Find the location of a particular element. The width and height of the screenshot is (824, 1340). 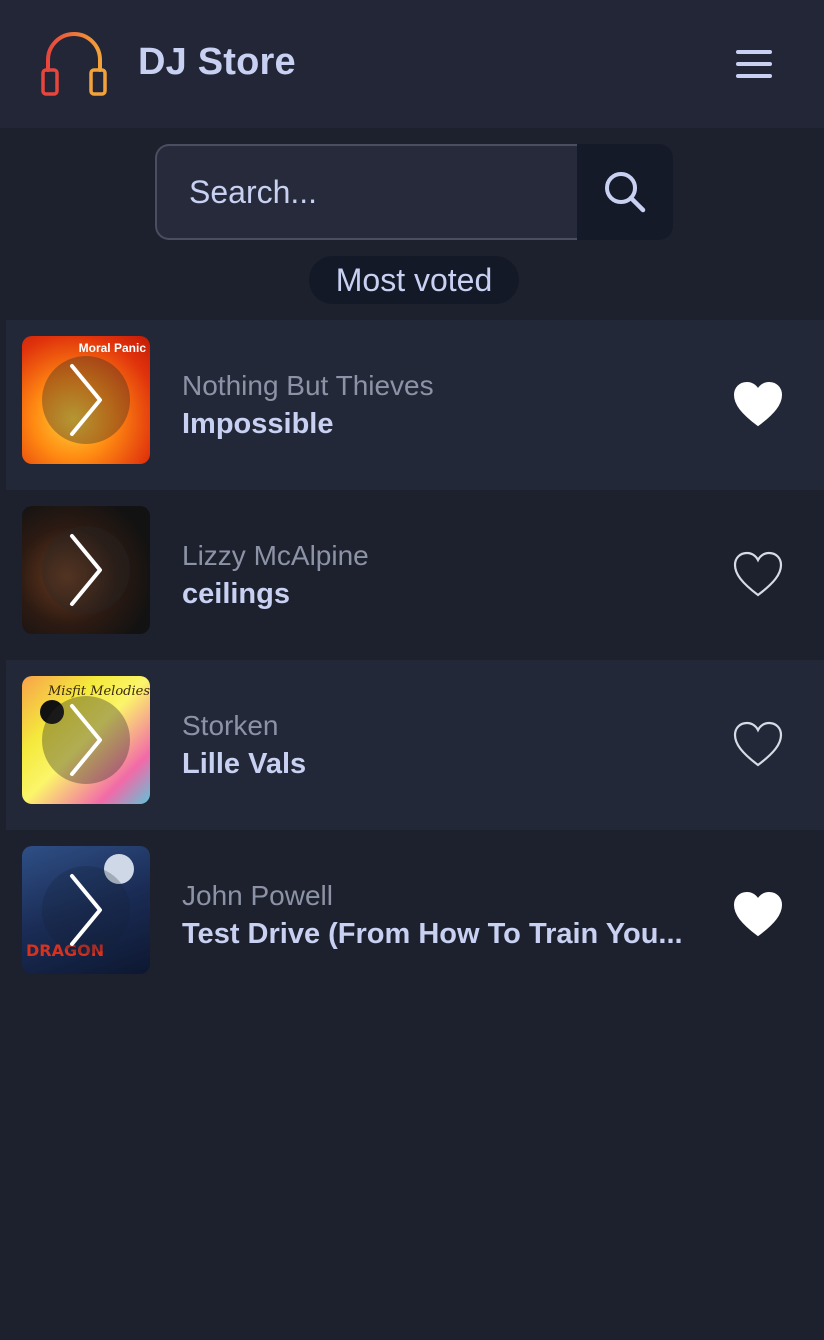

song-title: Lille Vals is located at coordinates (244, 764).